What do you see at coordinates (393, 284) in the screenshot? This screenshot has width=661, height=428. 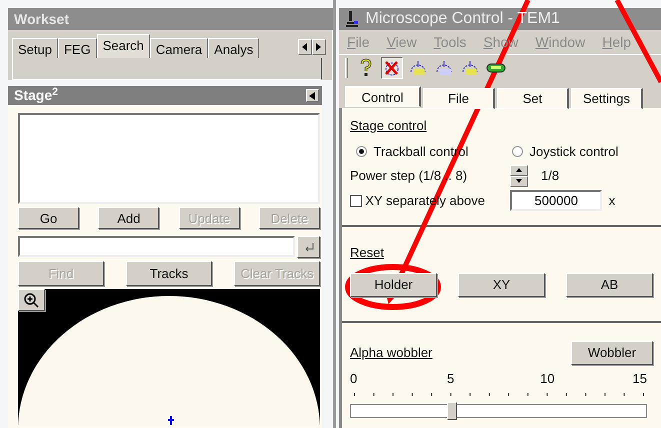 I see `button: Holder` at bounding box center [393, 284].